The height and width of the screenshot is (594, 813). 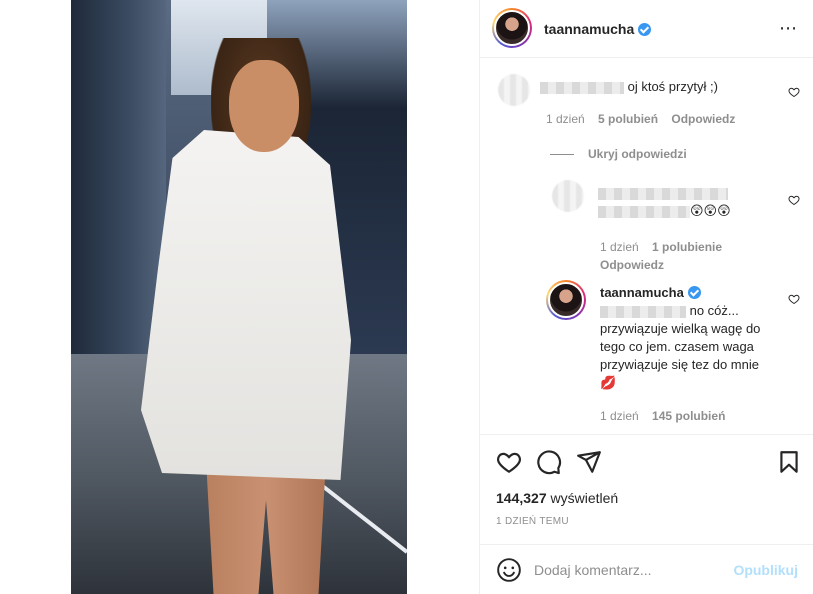 What do you see at coordinates (582, 87) in the screenshot?
I see `commenter-username-blurred` at bounding box center [582, 87].